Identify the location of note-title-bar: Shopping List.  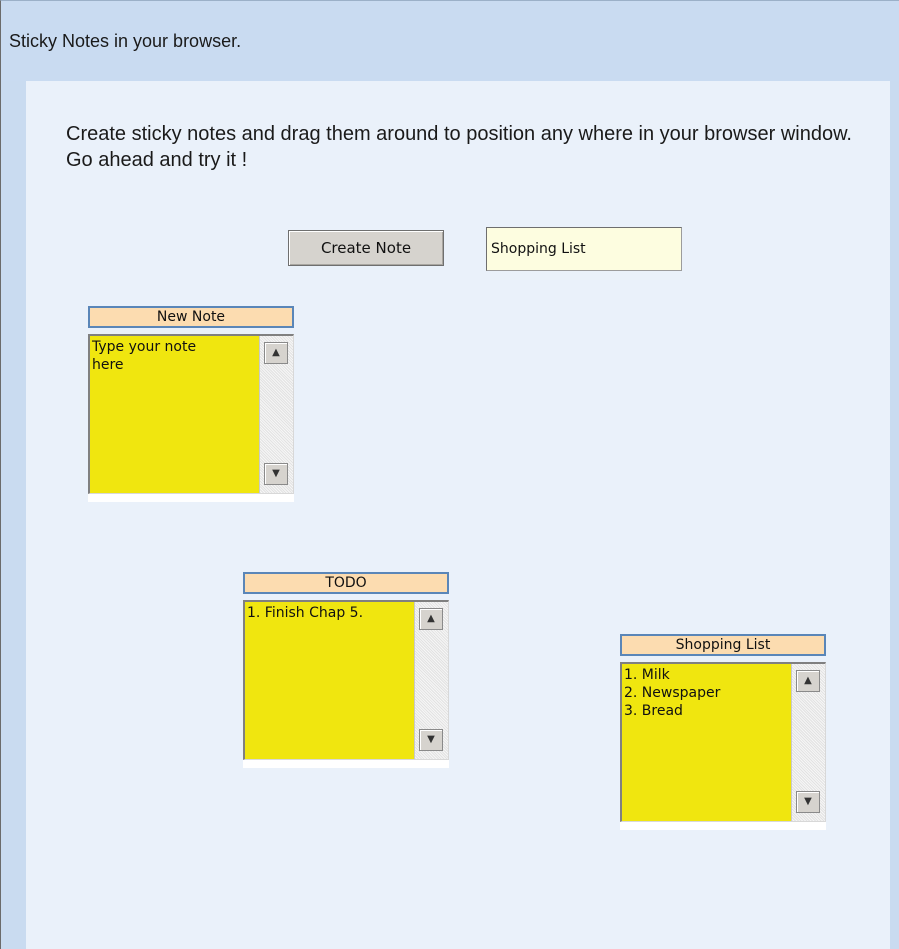
(723, 645).